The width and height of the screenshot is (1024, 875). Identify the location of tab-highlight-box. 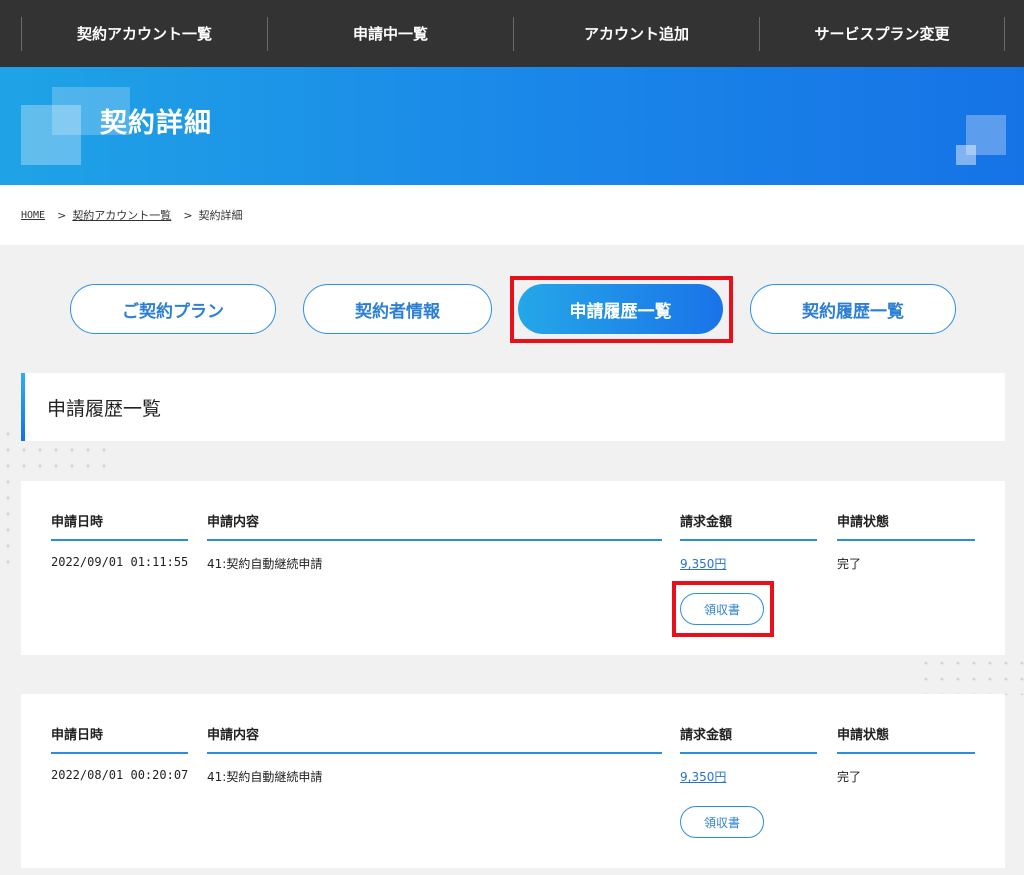
(621, 309).